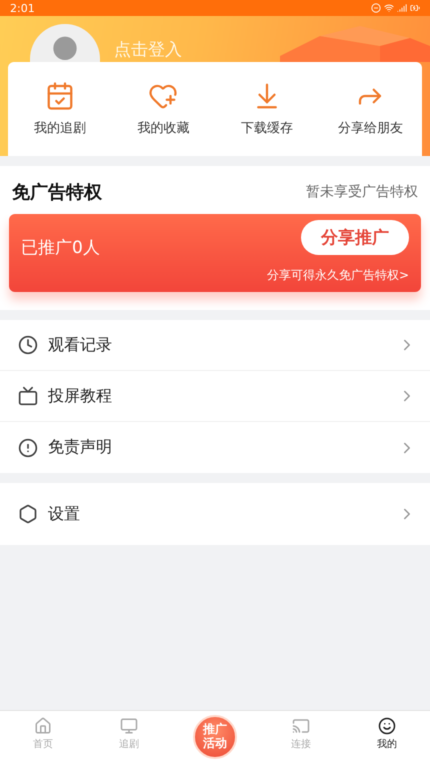  Describe the element at coordinates (389, 8) in the screenshot. I see `wifi-icon` at that location.